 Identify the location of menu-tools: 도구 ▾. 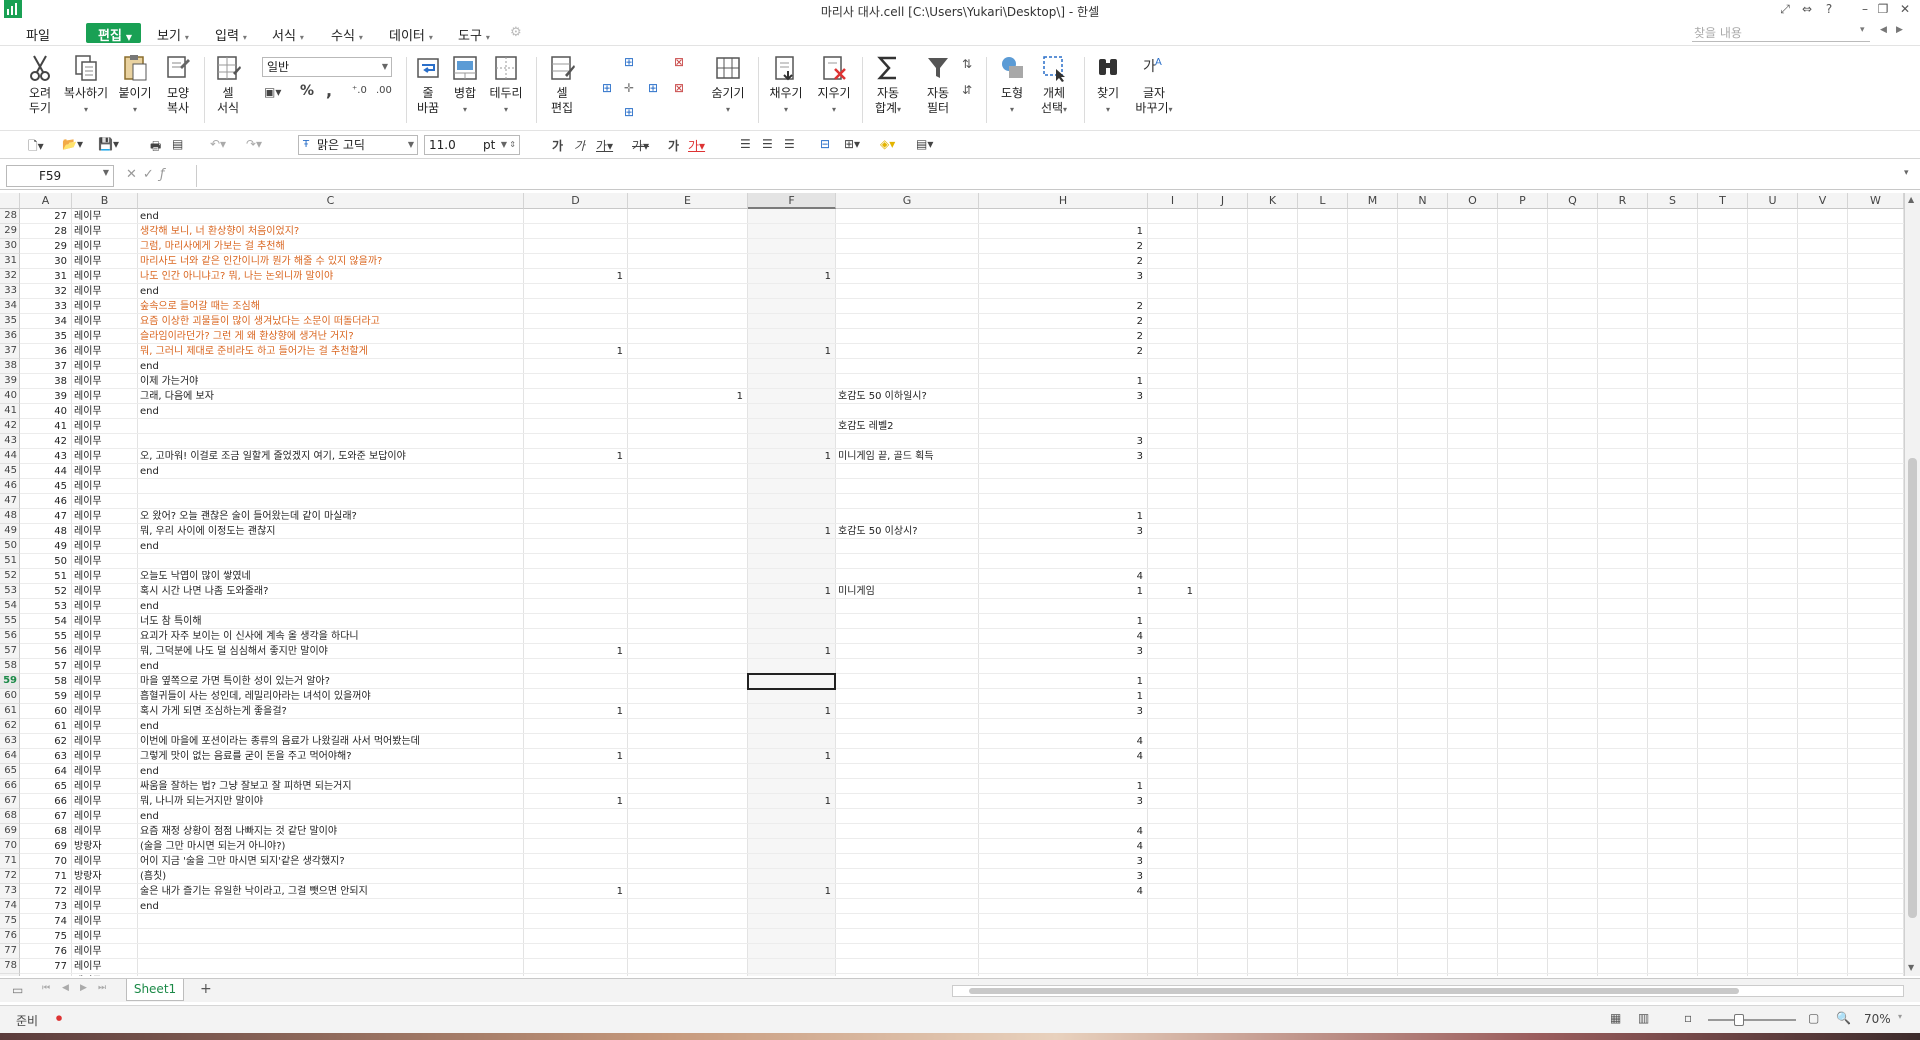
(474, 34).